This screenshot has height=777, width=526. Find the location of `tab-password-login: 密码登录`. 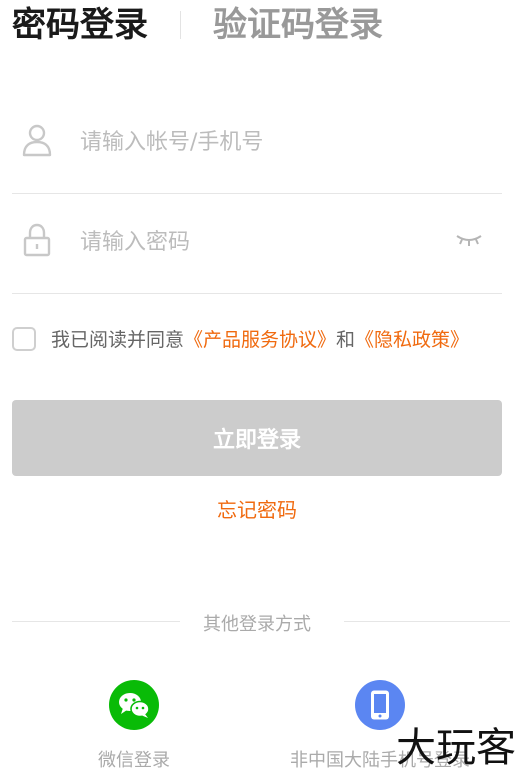

tab-password-login: 密码登录 is located at coordinates (80, 25).